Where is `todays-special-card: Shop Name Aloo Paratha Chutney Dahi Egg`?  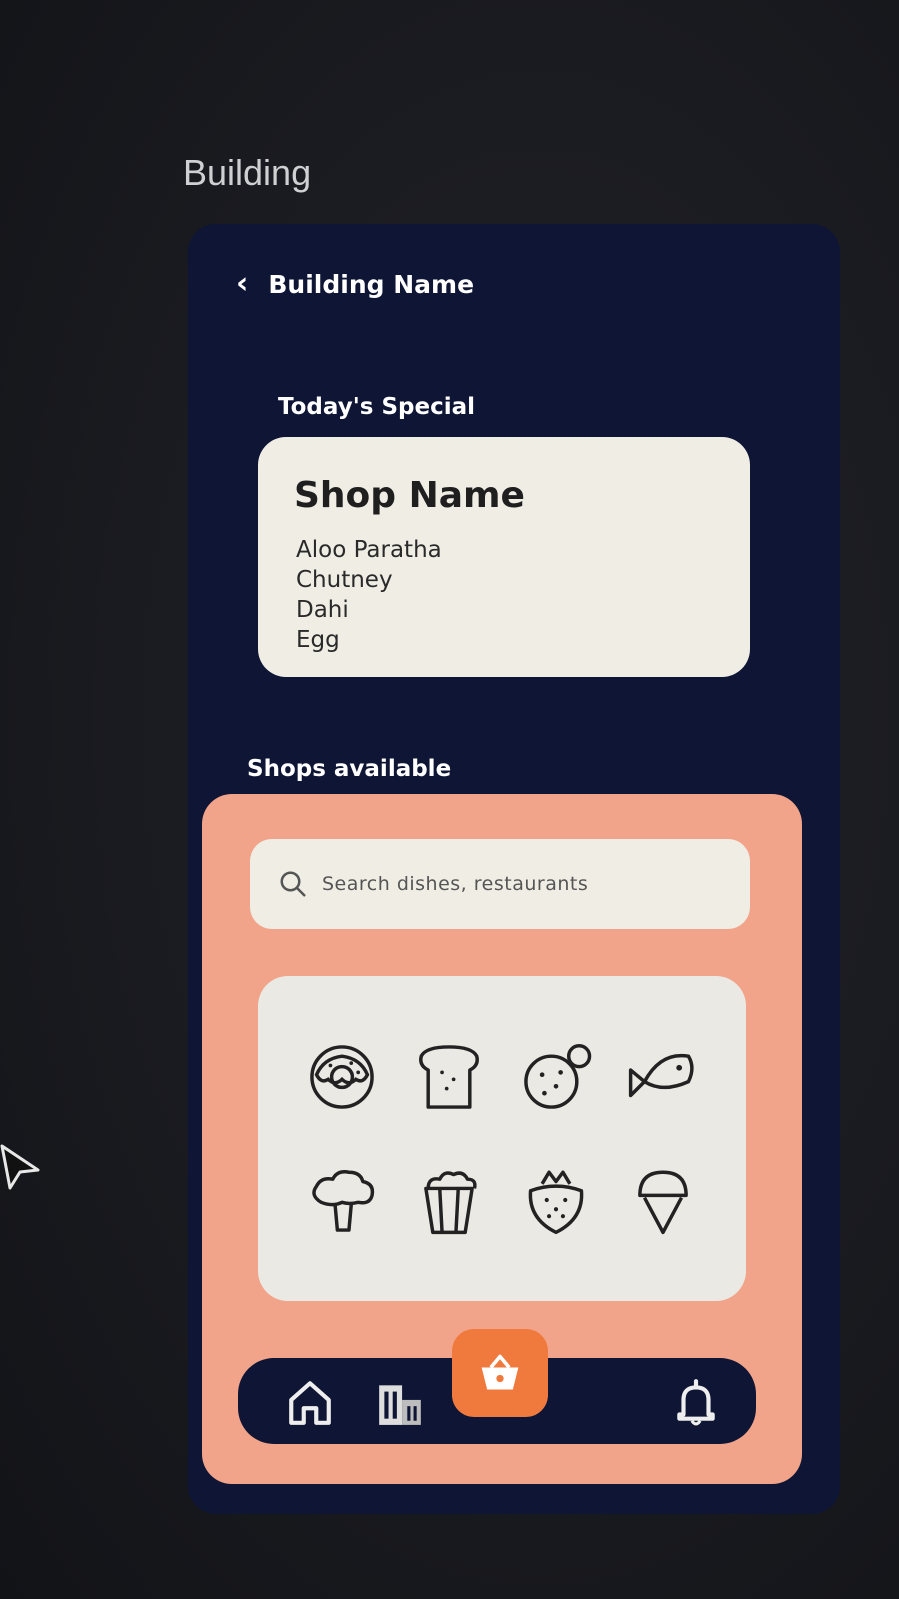 todays-special-card: Shop Name Aloo Paratha Chutney Dahi Egg is located at coordinates (504, 557).